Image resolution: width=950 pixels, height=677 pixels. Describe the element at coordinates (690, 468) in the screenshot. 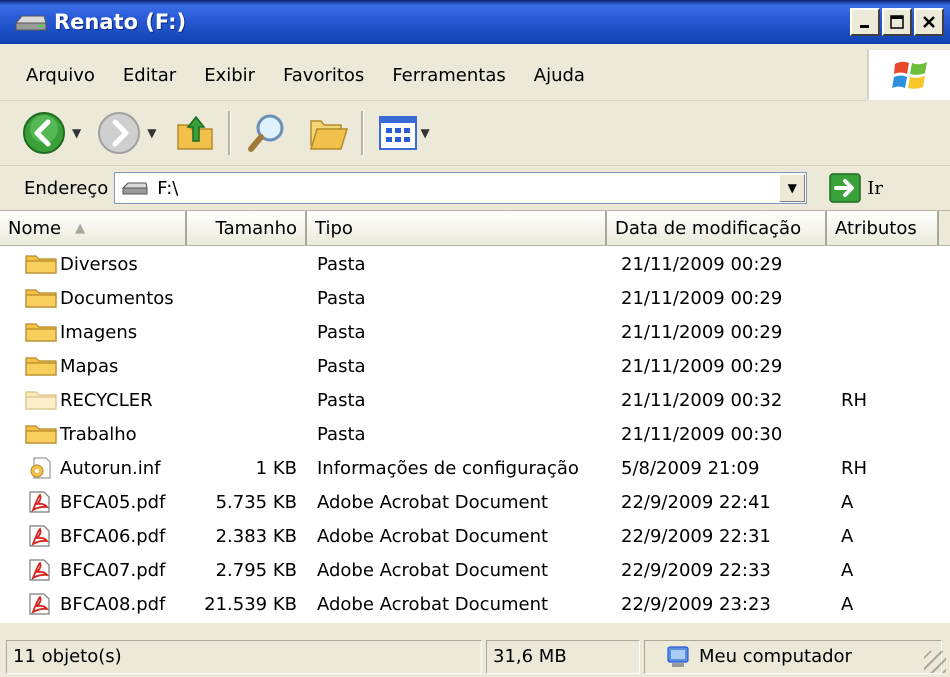

I see `file-date: 5/8/2009 21:09` at that location.